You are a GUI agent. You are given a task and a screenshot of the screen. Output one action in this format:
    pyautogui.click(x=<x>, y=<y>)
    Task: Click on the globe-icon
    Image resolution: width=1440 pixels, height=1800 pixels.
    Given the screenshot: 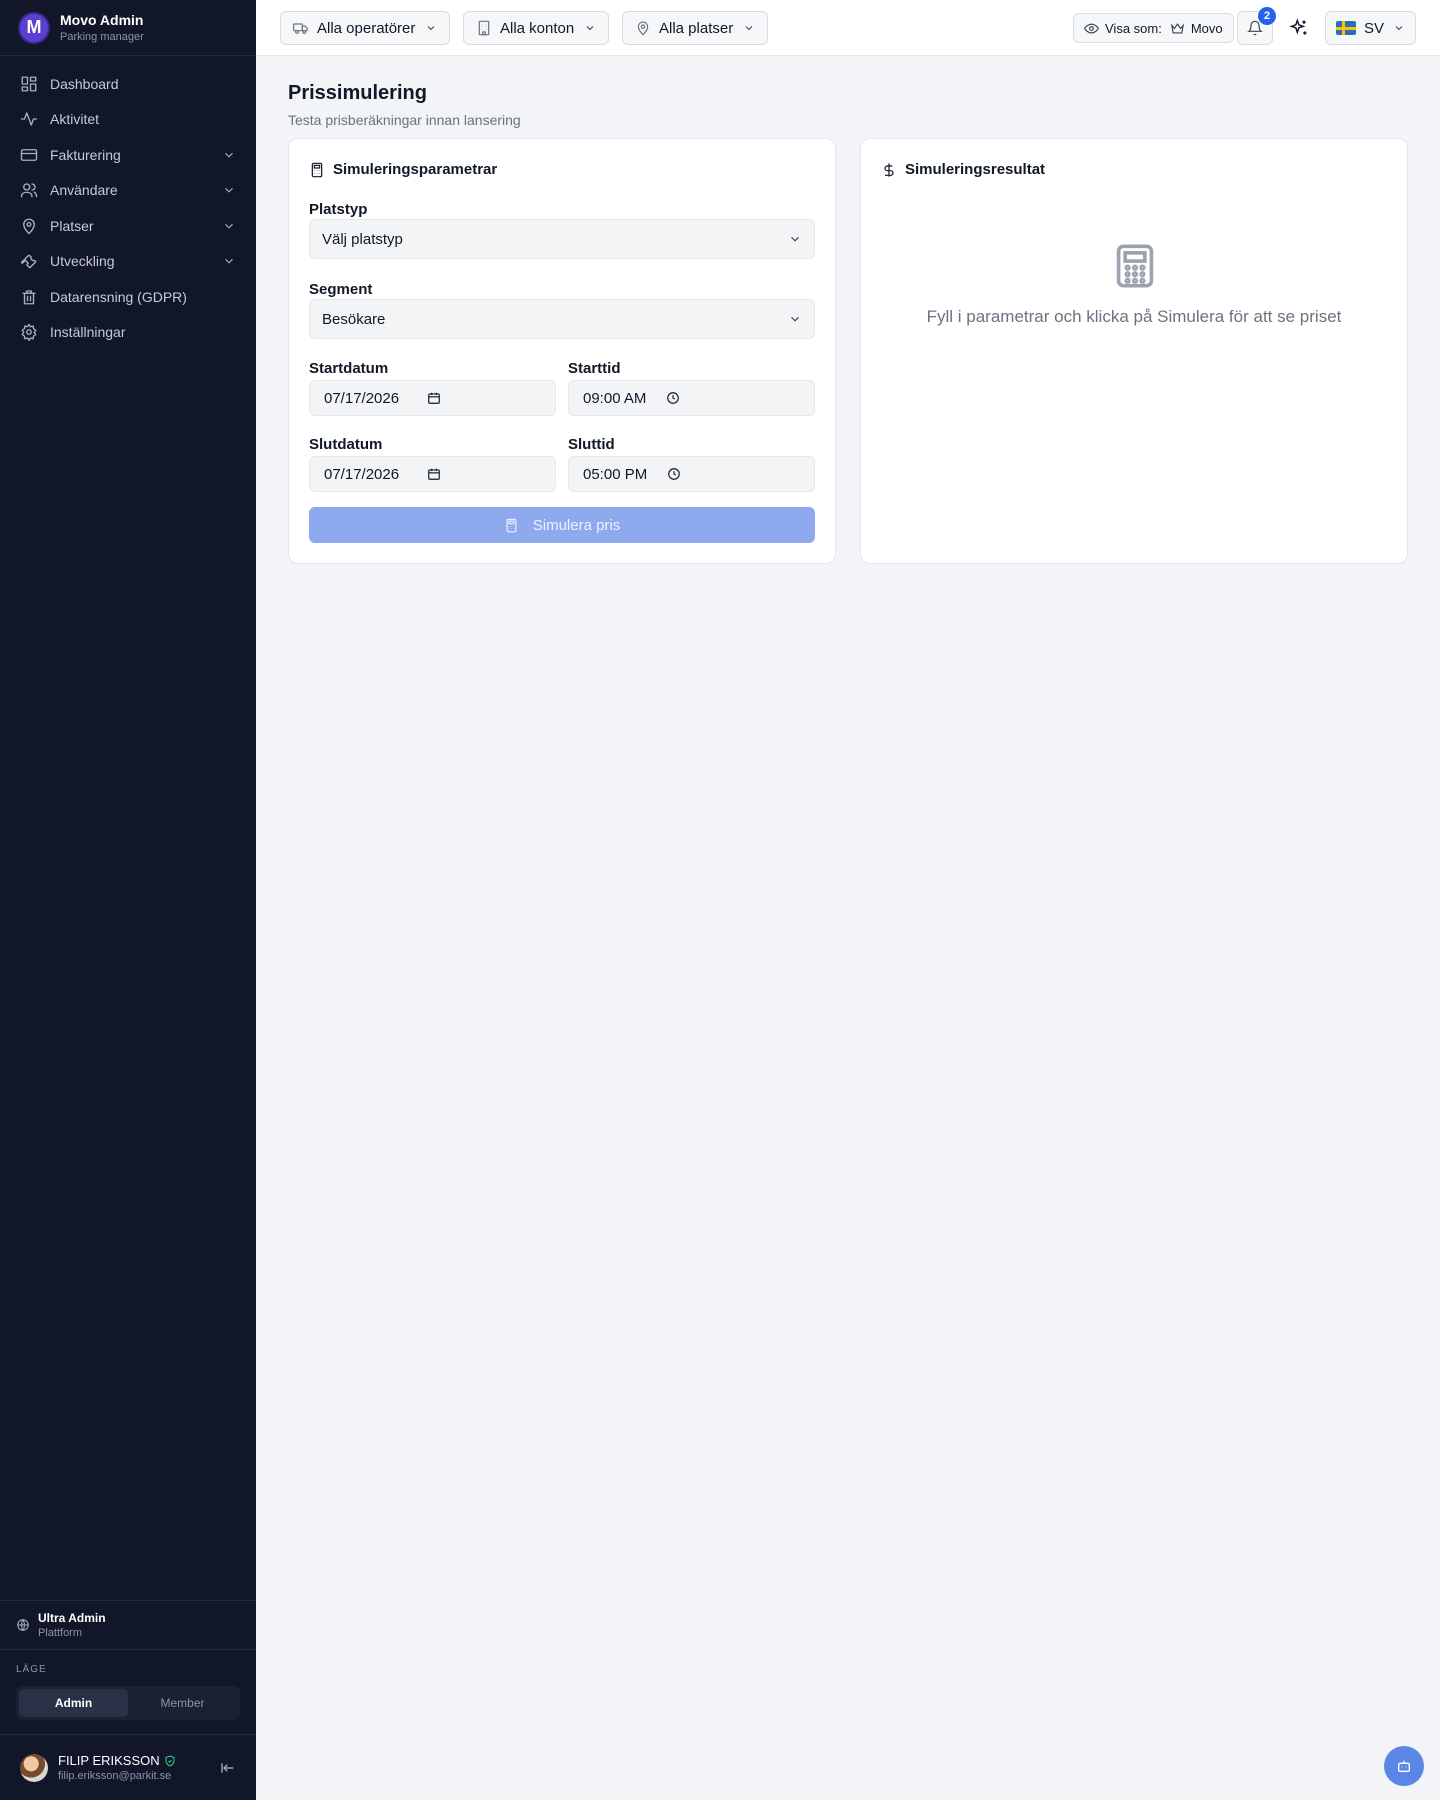 What is the action you would take?
    pyautogui.click(x=23, y=1625)
    